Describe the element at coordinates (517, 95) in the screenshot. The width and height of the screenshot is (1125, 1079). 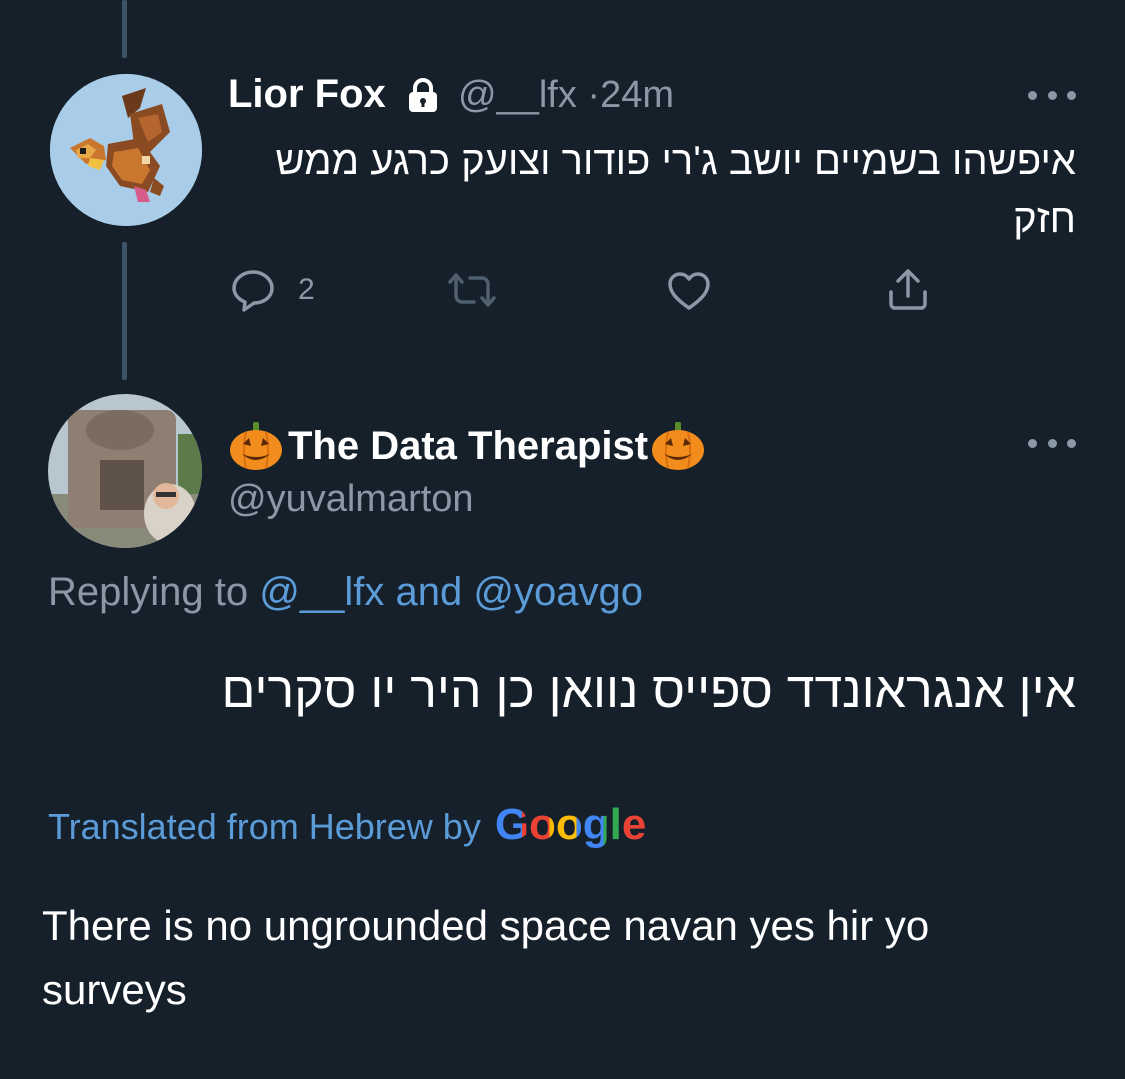
I see `tweet1-handle: @__lfx` at that location.